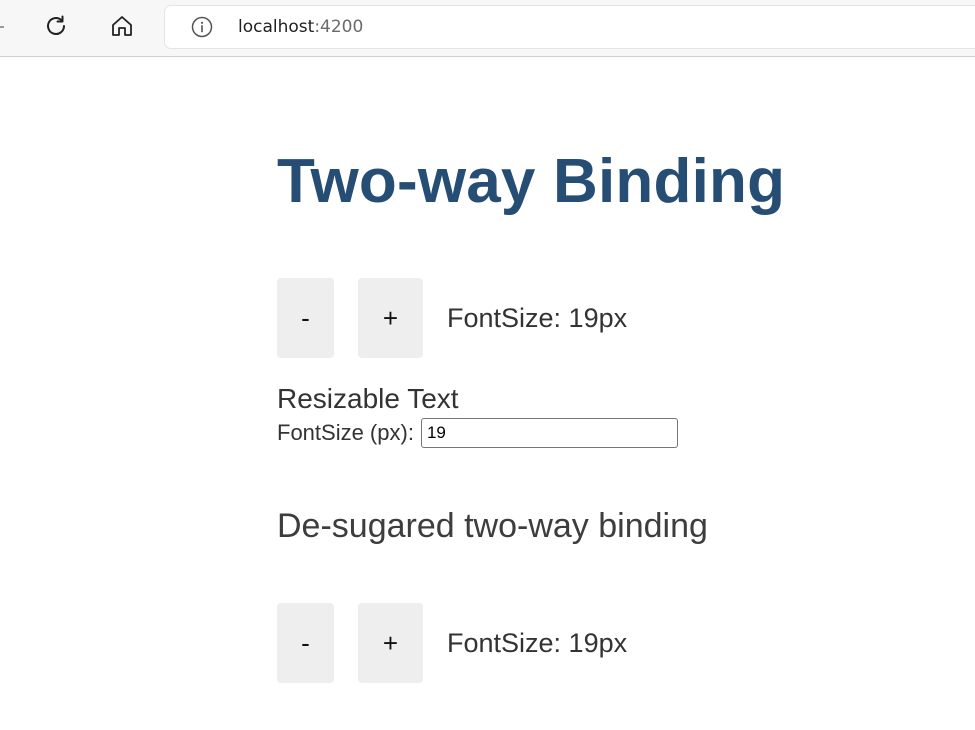  Describe the element at coordinates (345, 432) in the screenshot. I see `font-size-input-label: FontSize (px):` at that location.